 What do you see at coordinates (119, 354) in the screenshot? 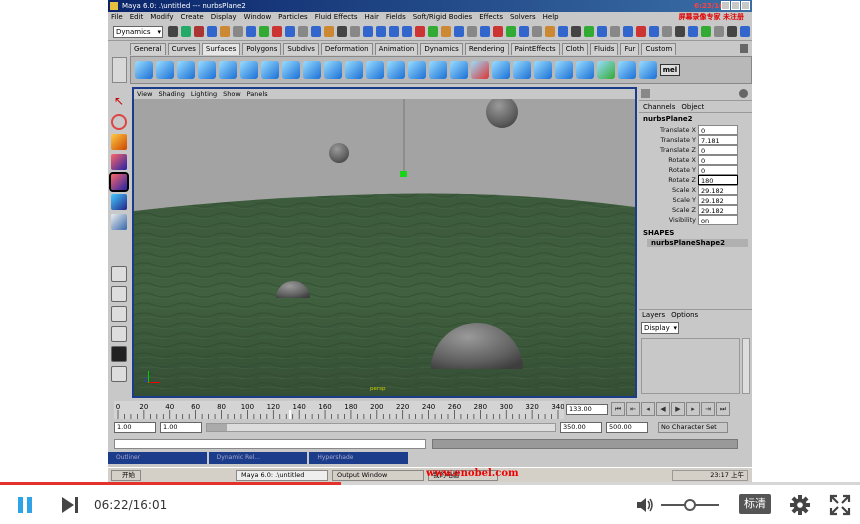
I see `hypershade-layout-icon` at bounding box center [119, 354].